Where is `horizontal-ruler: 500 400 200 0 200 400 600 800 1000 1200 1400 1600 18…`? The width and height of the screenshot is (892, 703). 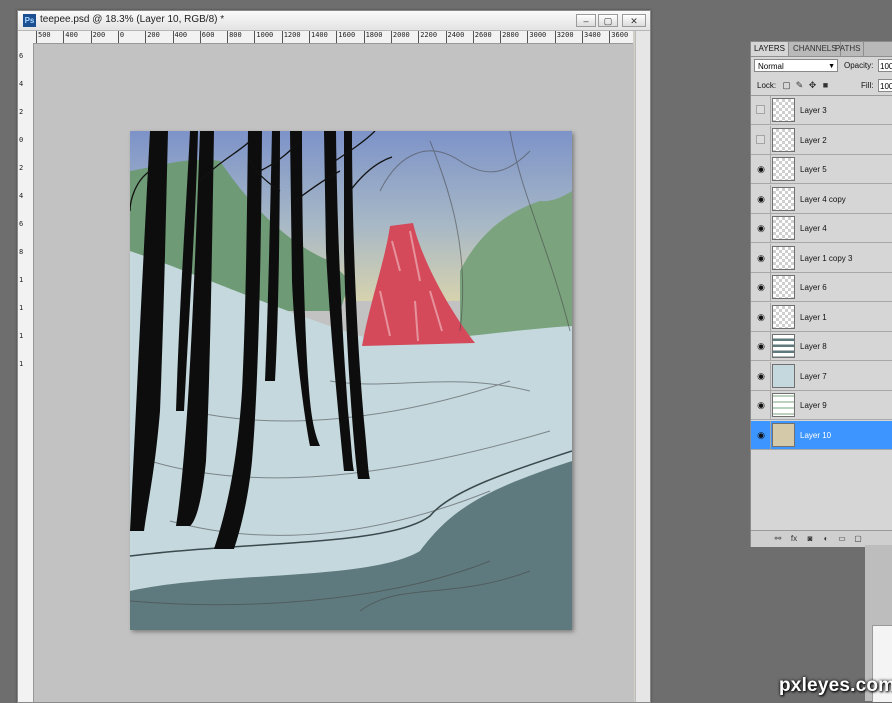 horizontal-ruler: 500 400 200 0 200 400 600 800 1000 1200 1400 1600 18… is located at coordinates (333, 37).